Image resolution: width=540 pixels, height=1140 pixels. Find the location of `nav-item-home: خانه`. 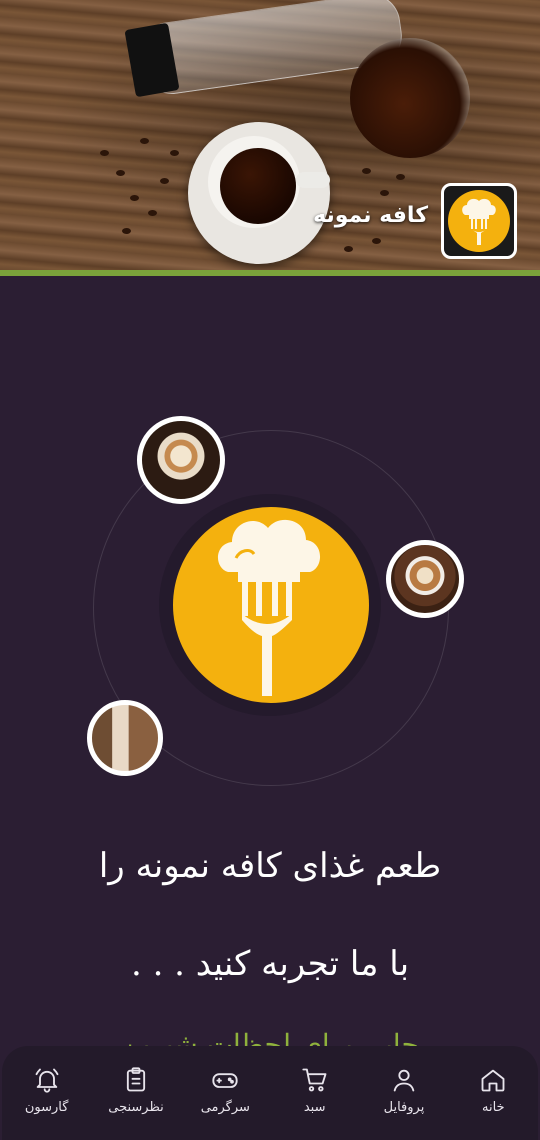

nav-item-home: خانه is located at coordinates (493, 1093).